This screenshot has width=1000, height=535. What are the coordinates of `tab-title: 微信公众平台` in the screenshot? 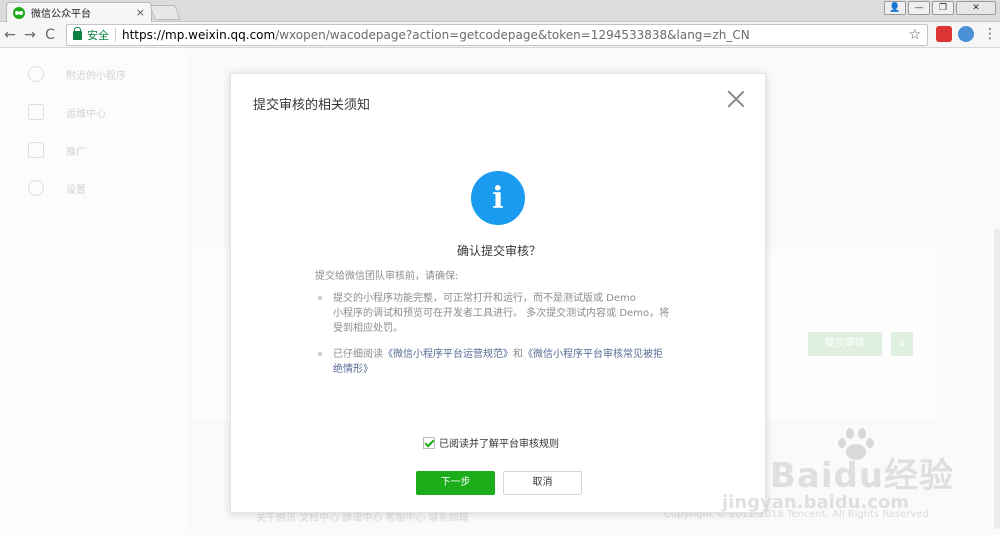 It's located at (61, 14).